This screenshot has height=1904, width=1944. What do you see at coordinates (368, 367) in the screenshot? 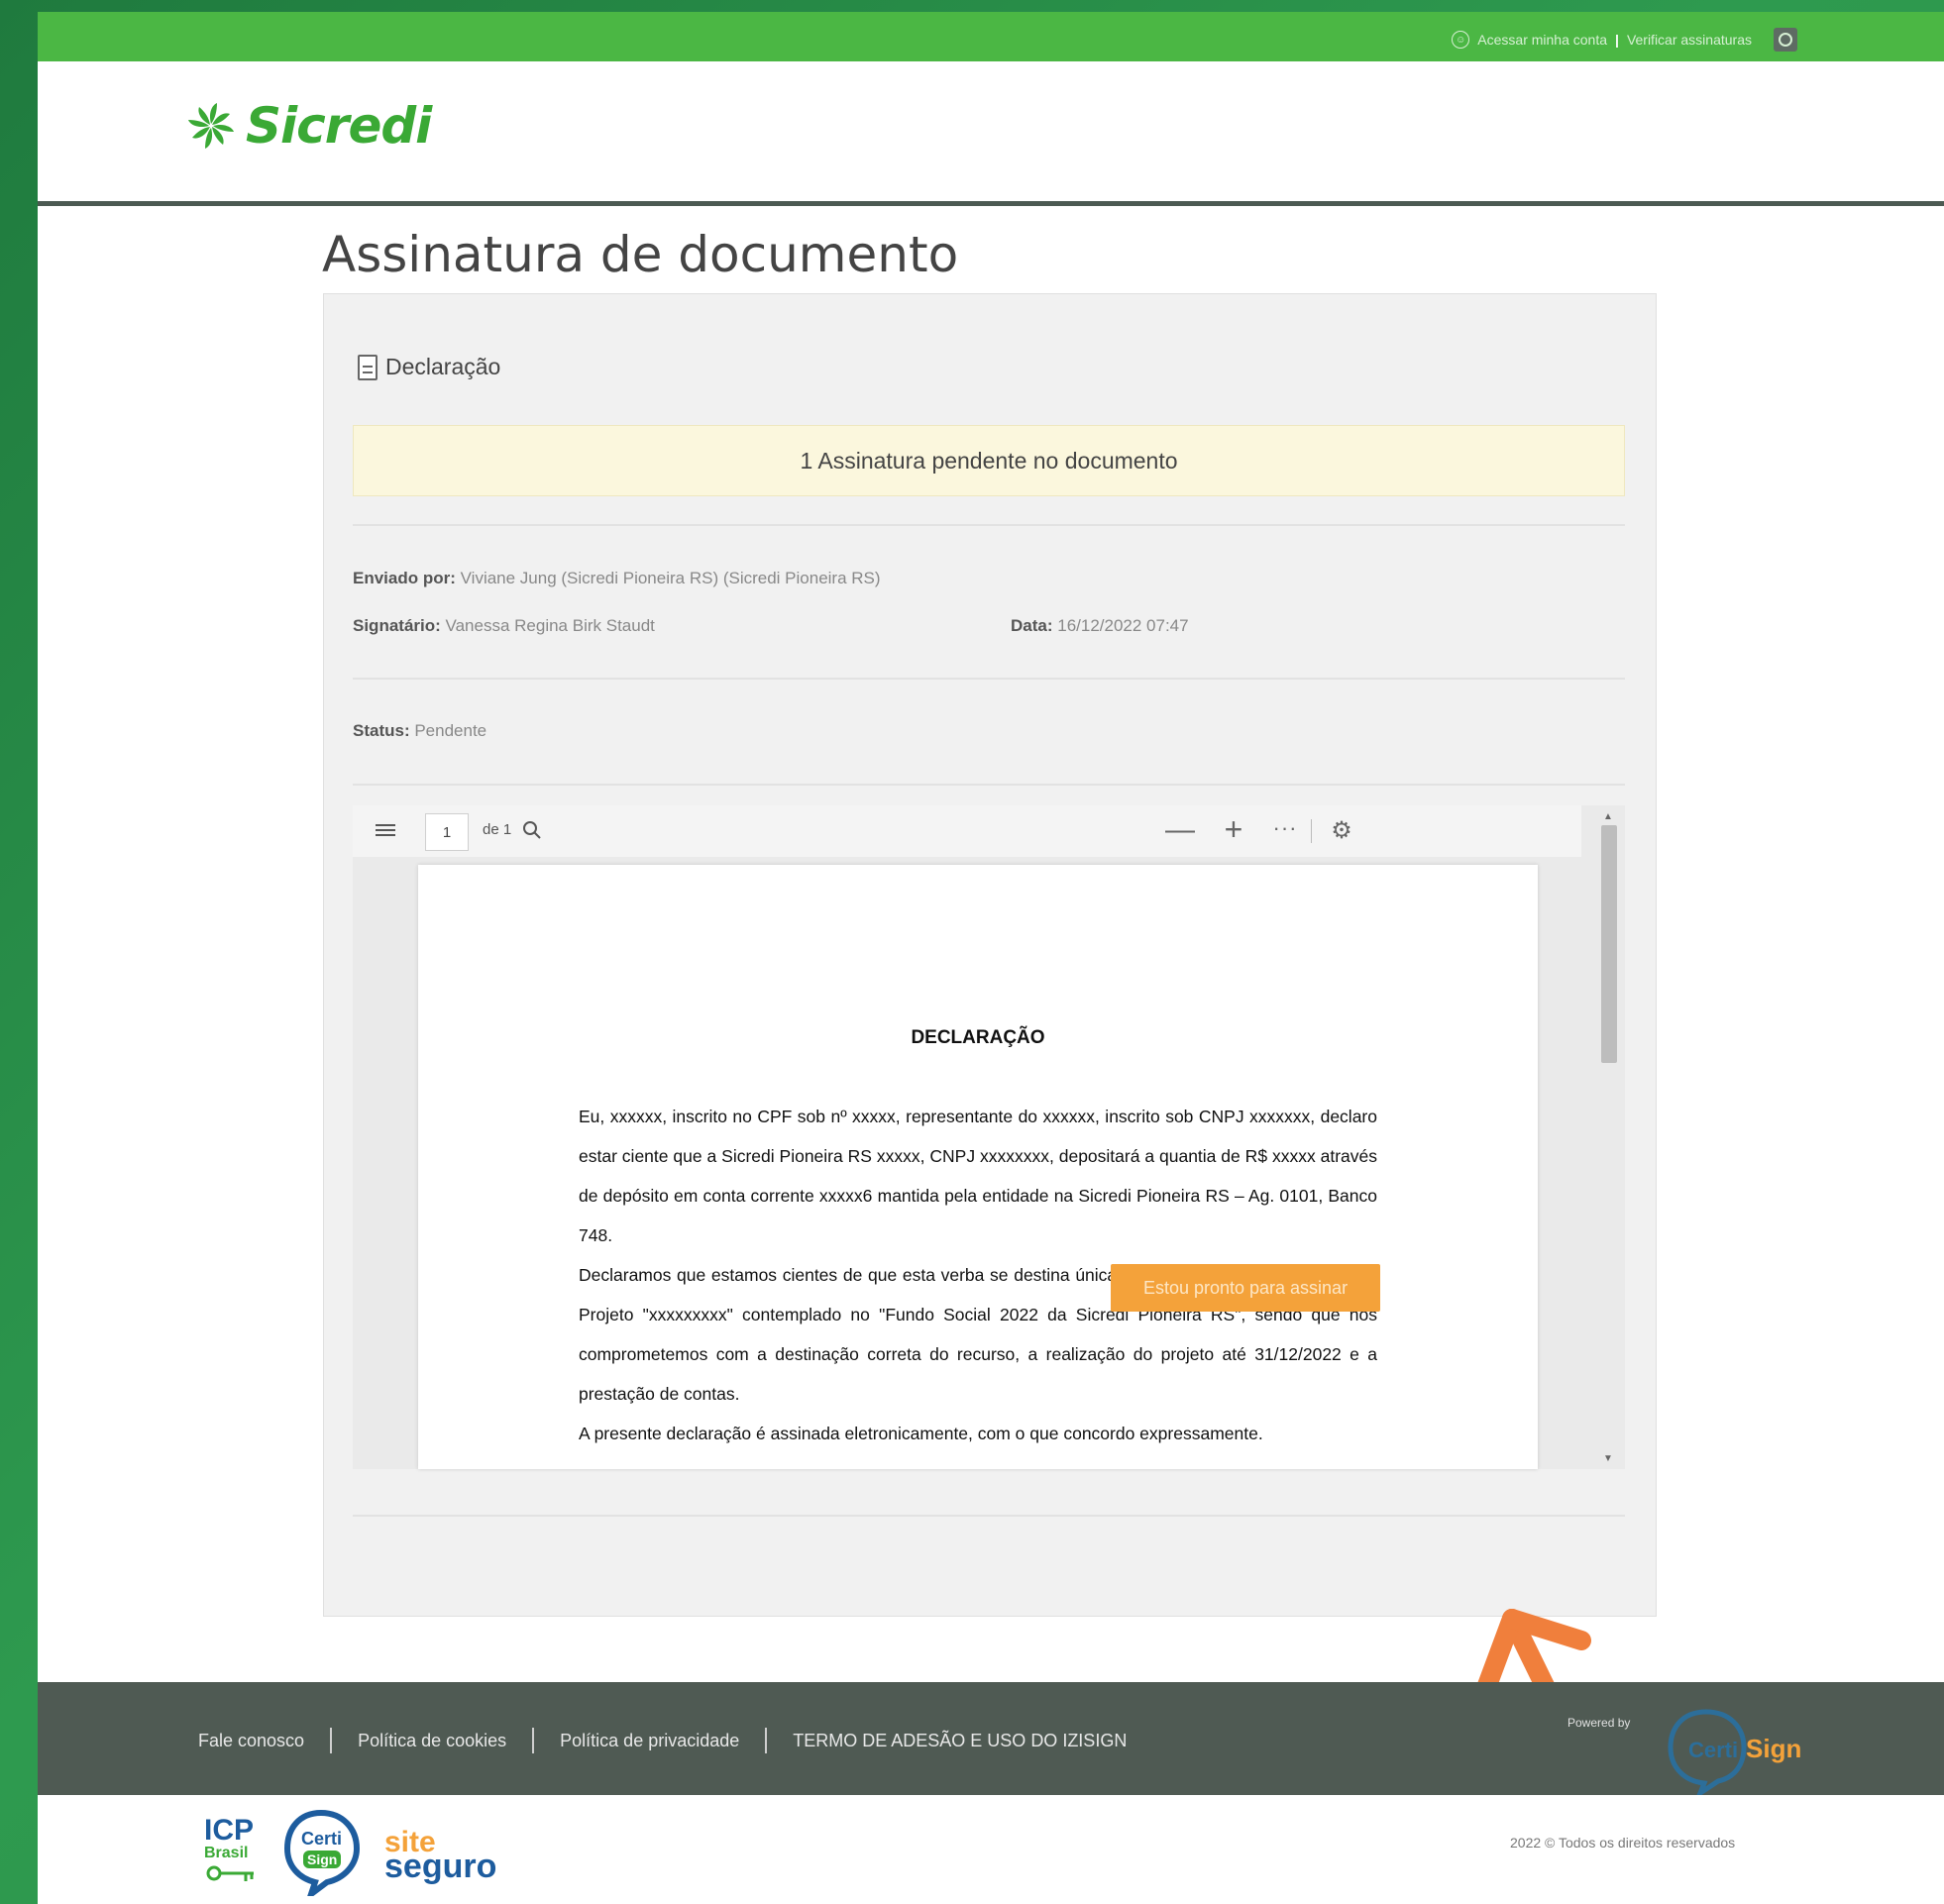
I see `document-icon` at bounding box center [368, 367].